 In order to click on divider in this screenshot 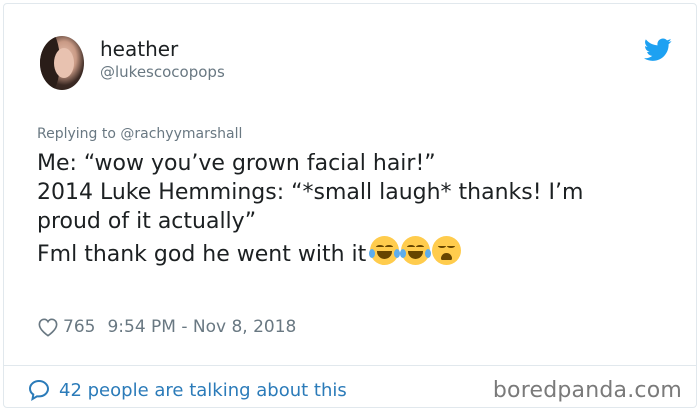, I will do `click(350, 365)`.